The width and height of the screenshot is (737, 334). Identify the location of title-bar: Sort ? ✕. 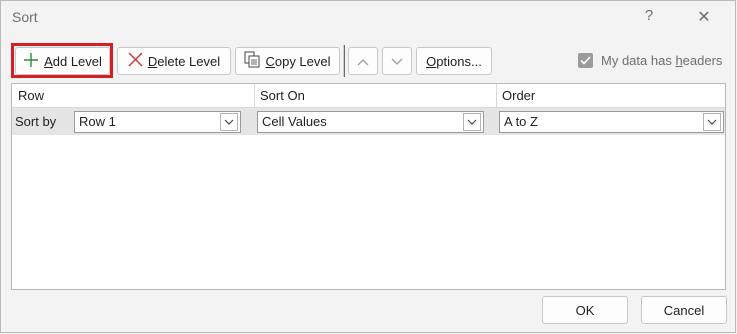
(368, 18).